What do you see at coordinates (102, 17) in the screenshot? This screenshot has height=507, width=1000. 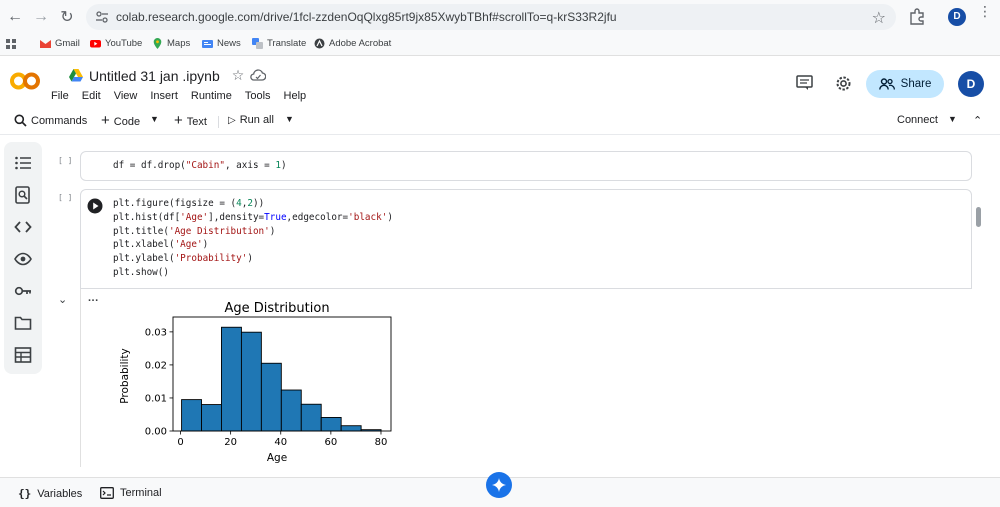 I see `site-info-icon` at bounding box center [102, 17].